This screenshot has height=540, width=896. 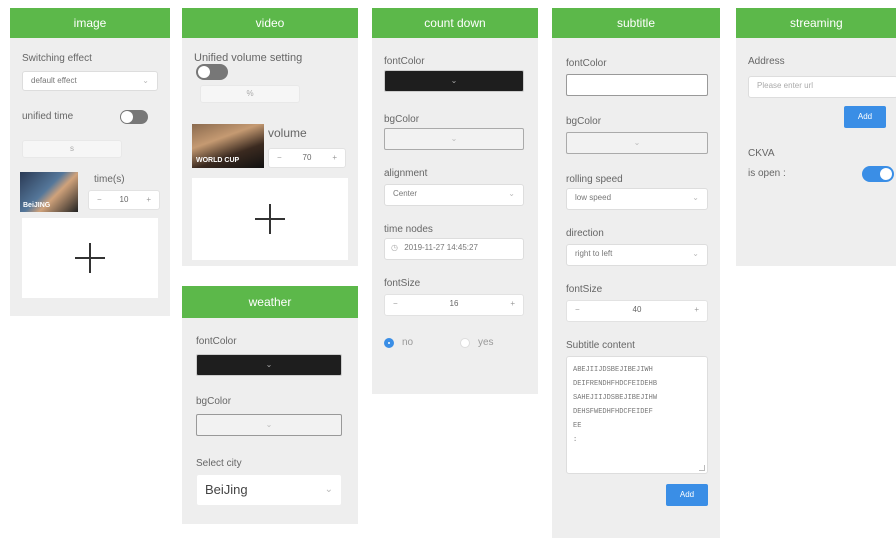 What do you see at coordinates (90, 23) in the screenshot?
I see `image-panel-header: image` at bounding box center [90, 23].